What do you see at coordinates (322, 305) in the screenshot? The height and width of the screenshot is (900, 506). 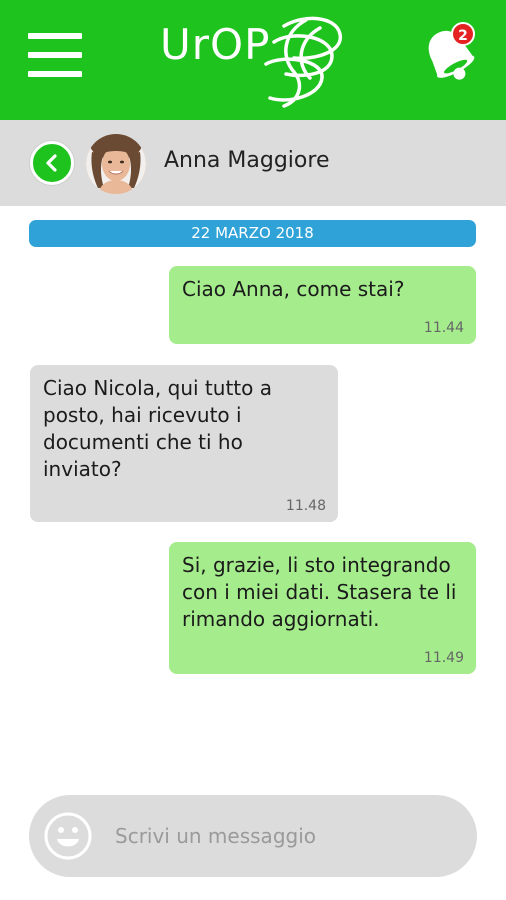 I see `message-bubble-outgoing: Ciao Anna, come stai? 11.44` at bounding box center [322, 305].